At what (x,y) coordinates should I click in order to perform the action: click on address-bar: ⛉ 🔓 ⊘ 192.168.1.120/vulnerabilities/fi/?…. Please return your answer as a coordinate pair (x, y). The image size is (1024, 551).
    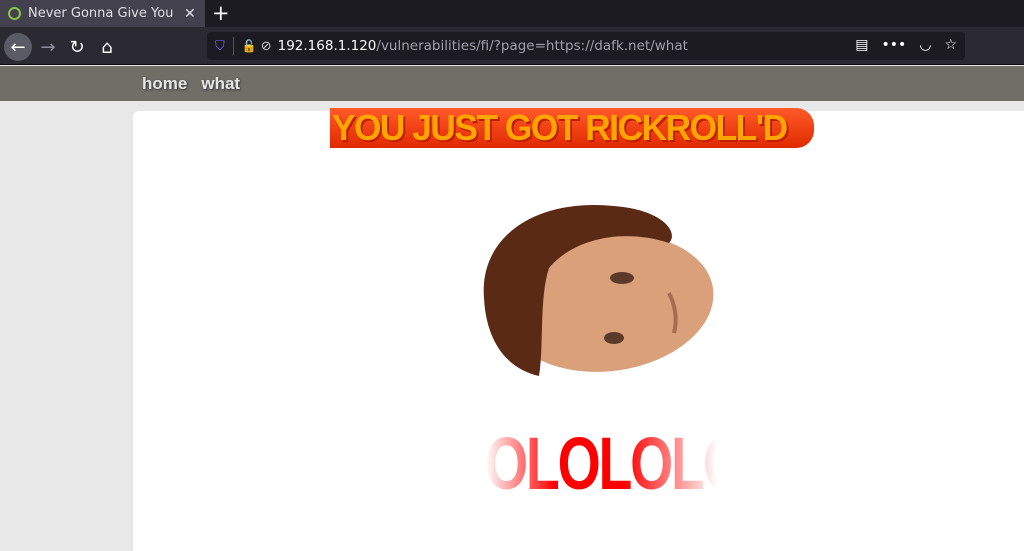
    Looking at the image, I should click on (586, 46).